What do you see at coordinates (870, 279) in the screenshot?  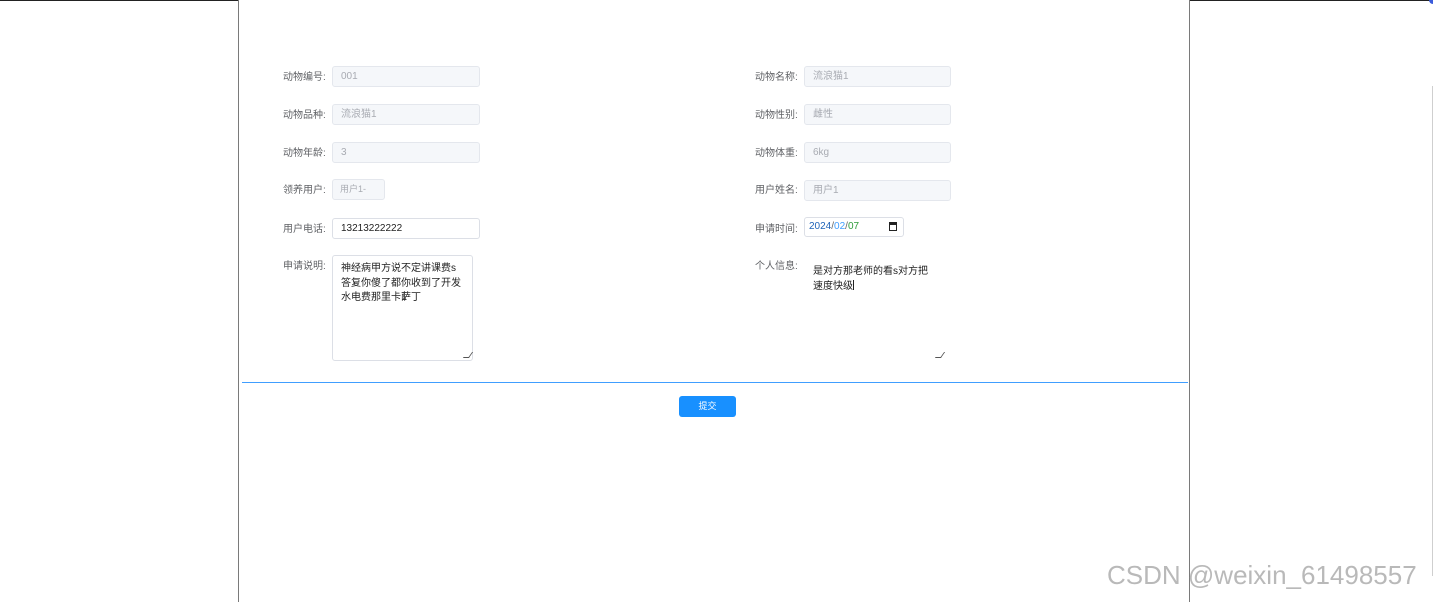 I see `personal-info-text: 是对方那老师的看s对方把速度快级` at bounding box center [870, 279].